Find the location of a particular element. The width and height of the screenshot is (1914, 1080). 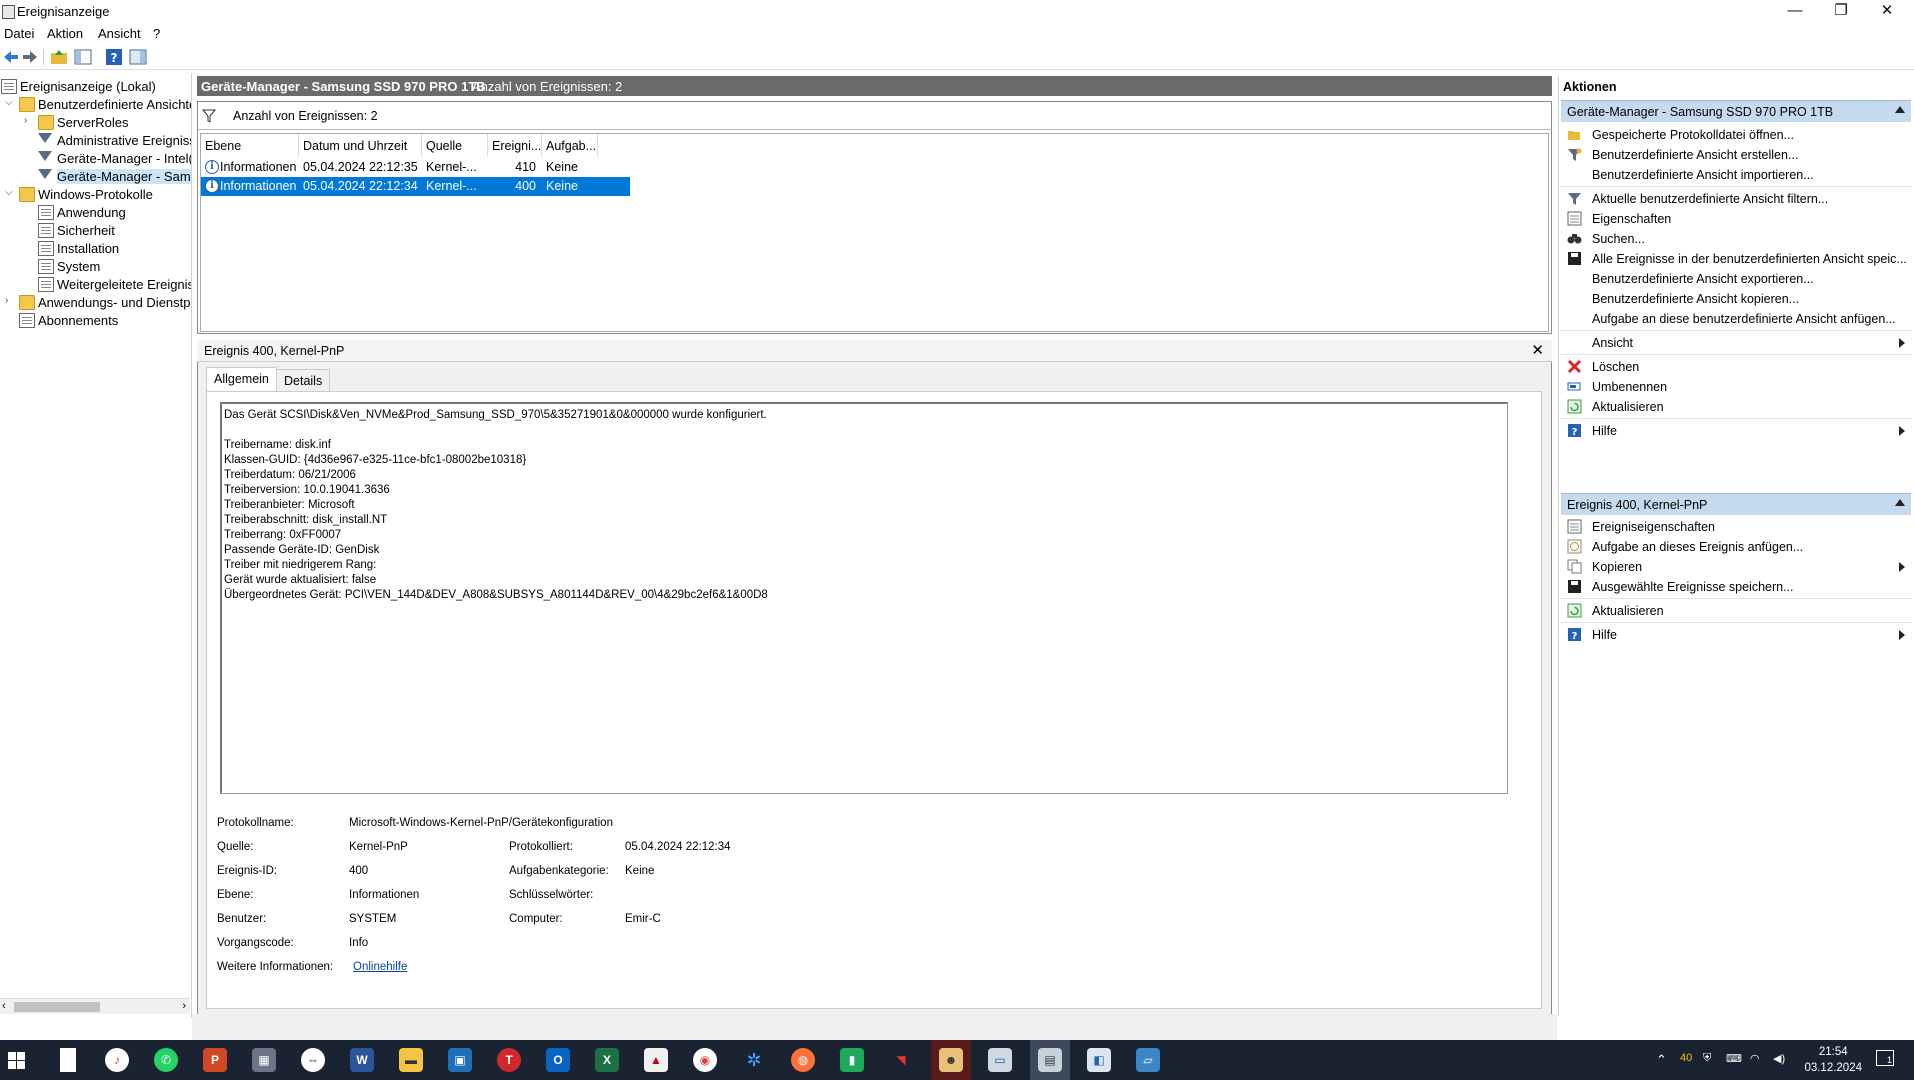

action-rename: Umbenennen is located at coordinates (1736, 387).